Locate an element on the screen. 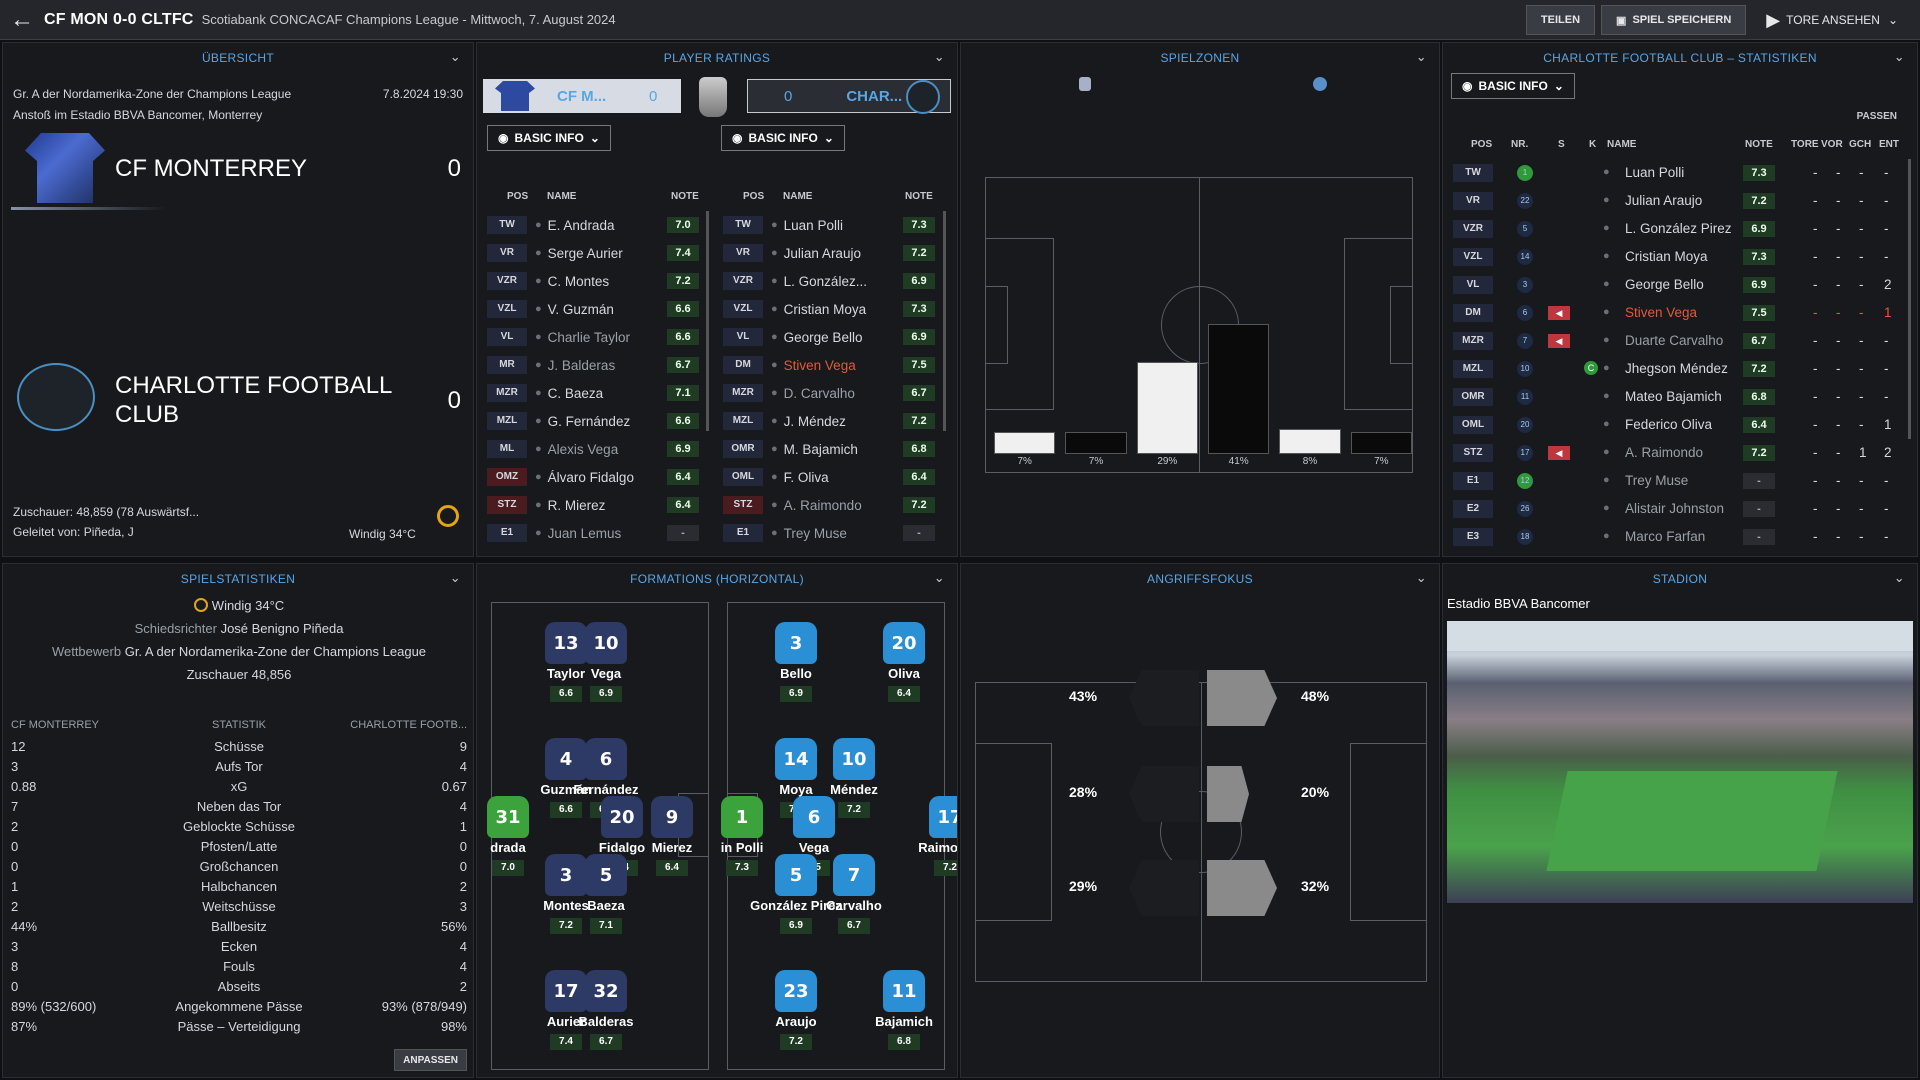 The image size is (1920, 1080). shirt-number: 6 is located at coordinates (606, 759).